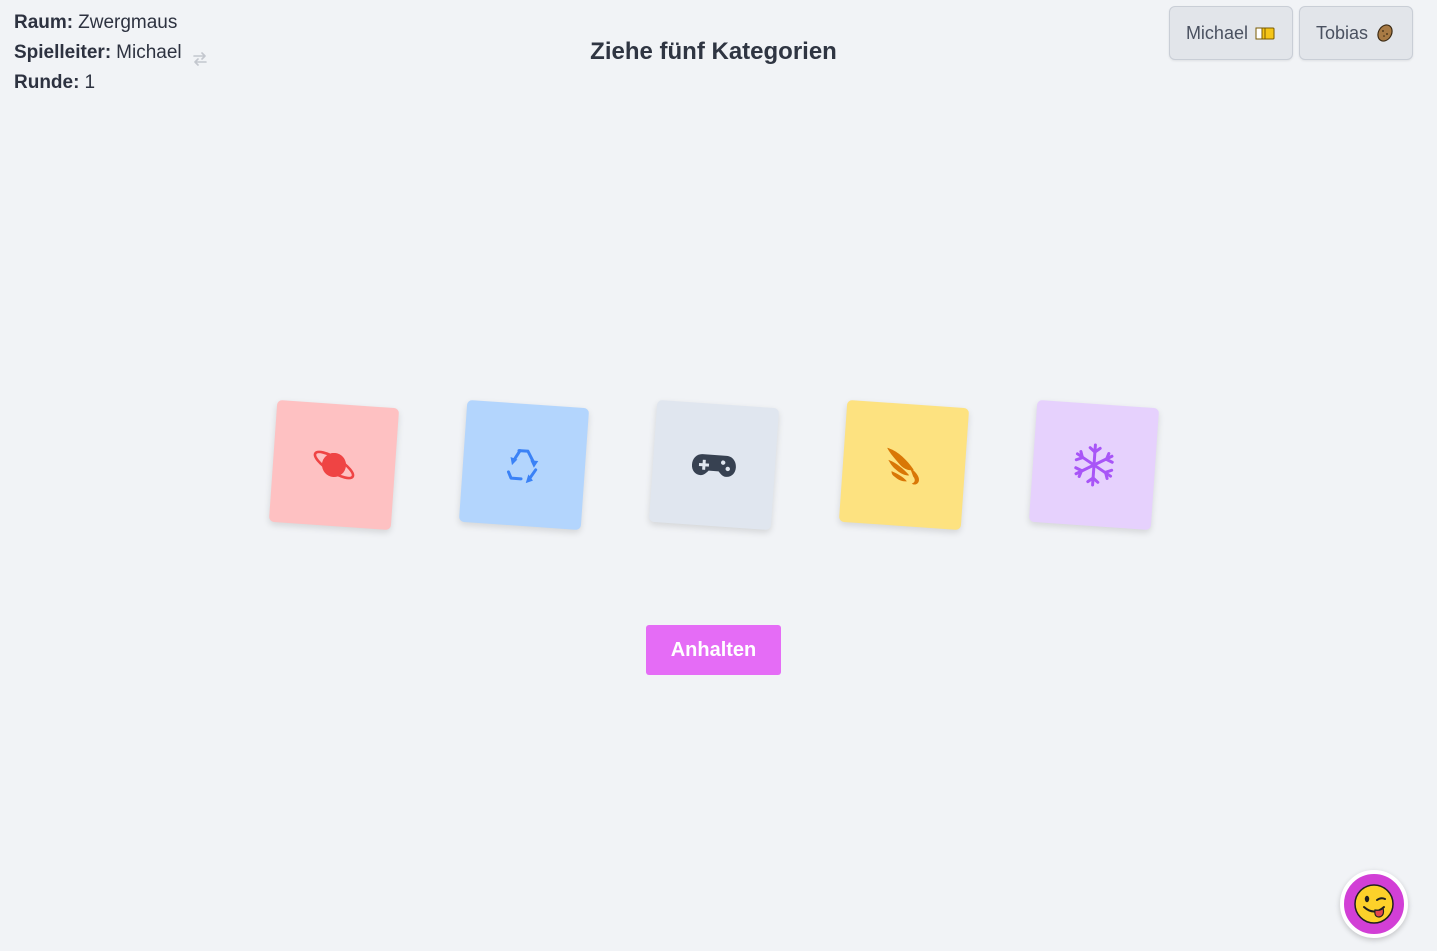  What do you see at coordinates (713, 650) in the screenshot?
I see `stop-button: Anhalten` at bounding box center [713, 650].